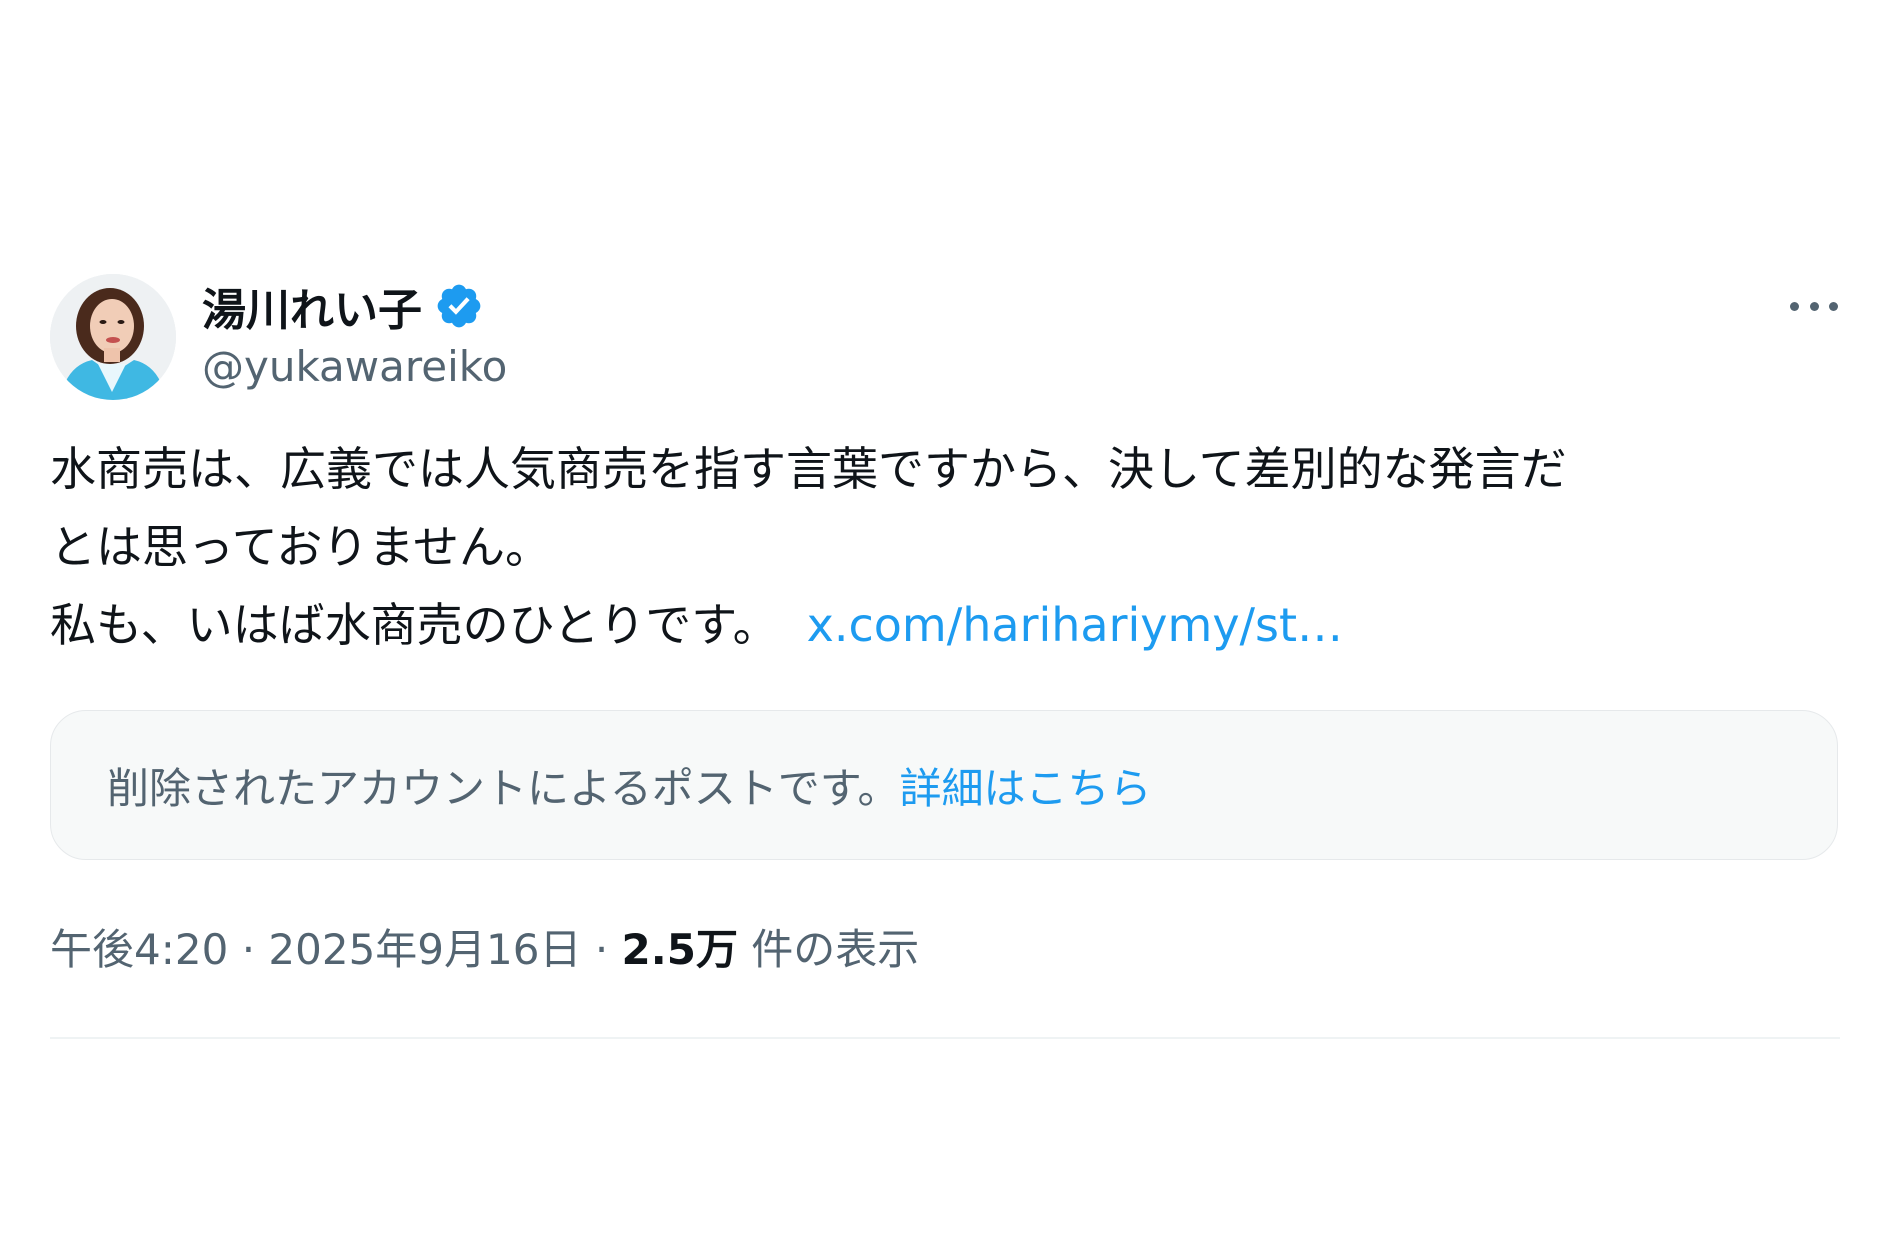 This screenshot has width=1890, height=1260. I want to click on more-options-icon, so click(1814, 306).